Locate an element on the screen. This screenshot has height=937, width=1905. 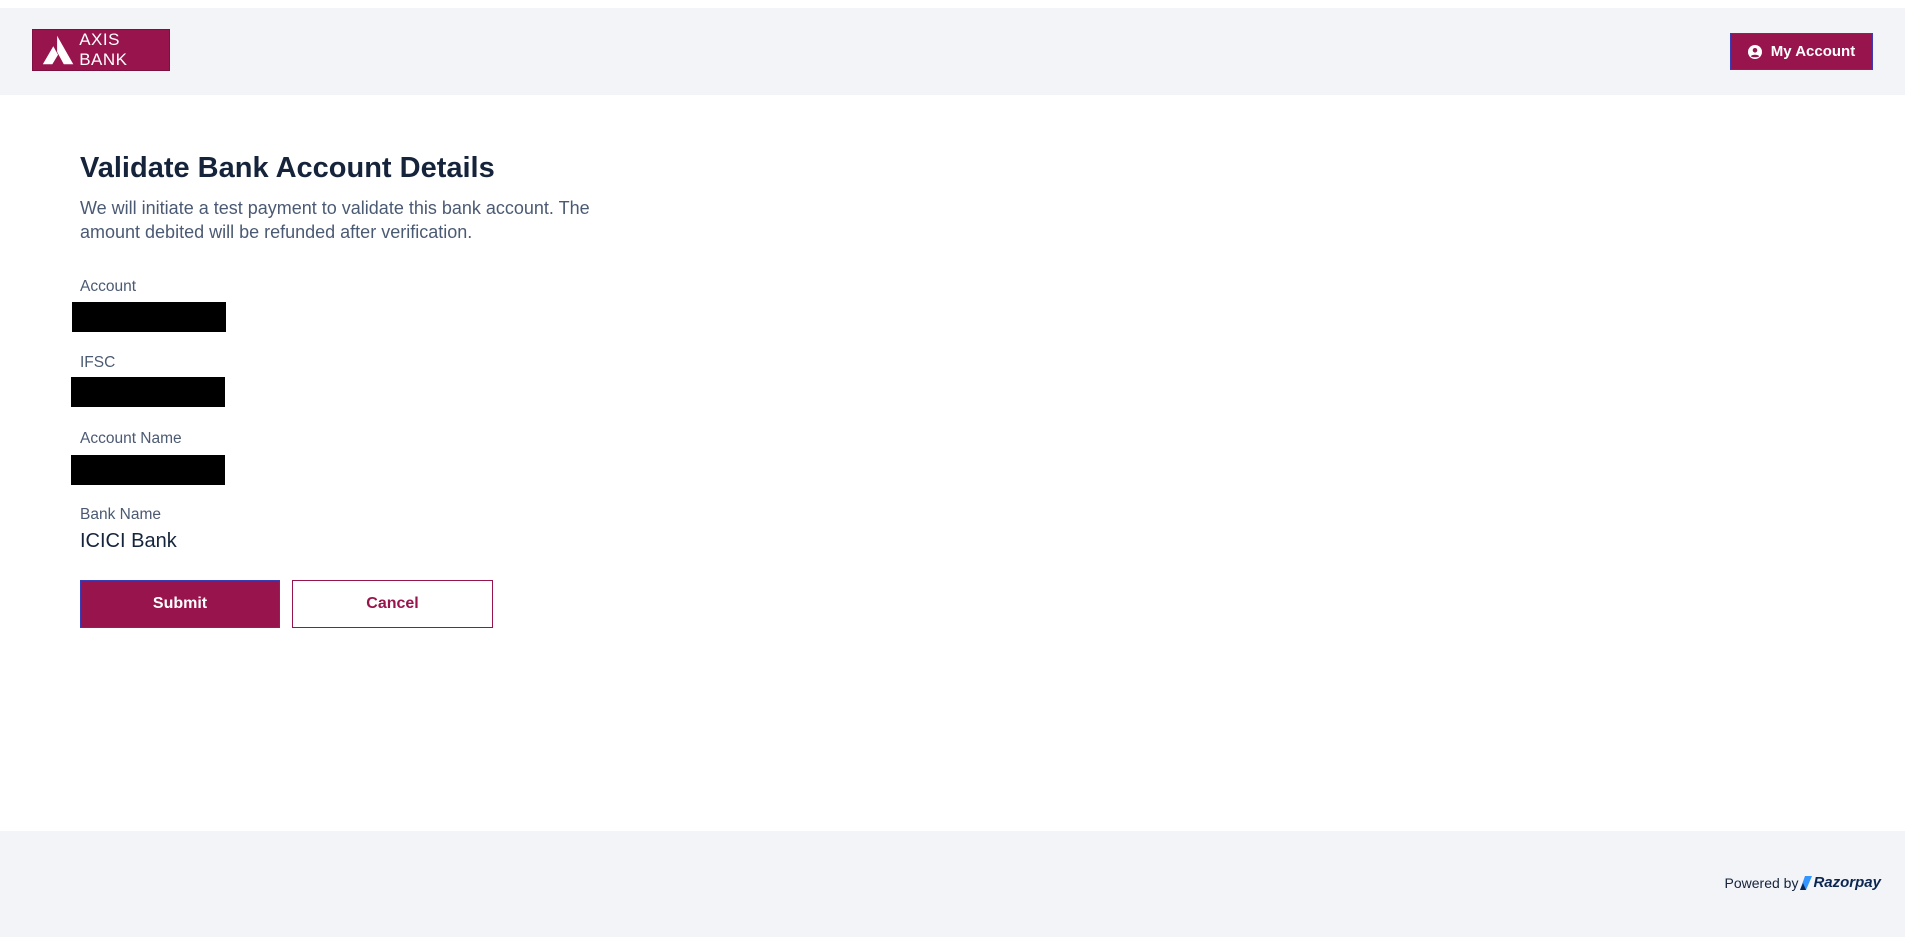
razorpay-logo-icon is located at coordinates (1806, 882).